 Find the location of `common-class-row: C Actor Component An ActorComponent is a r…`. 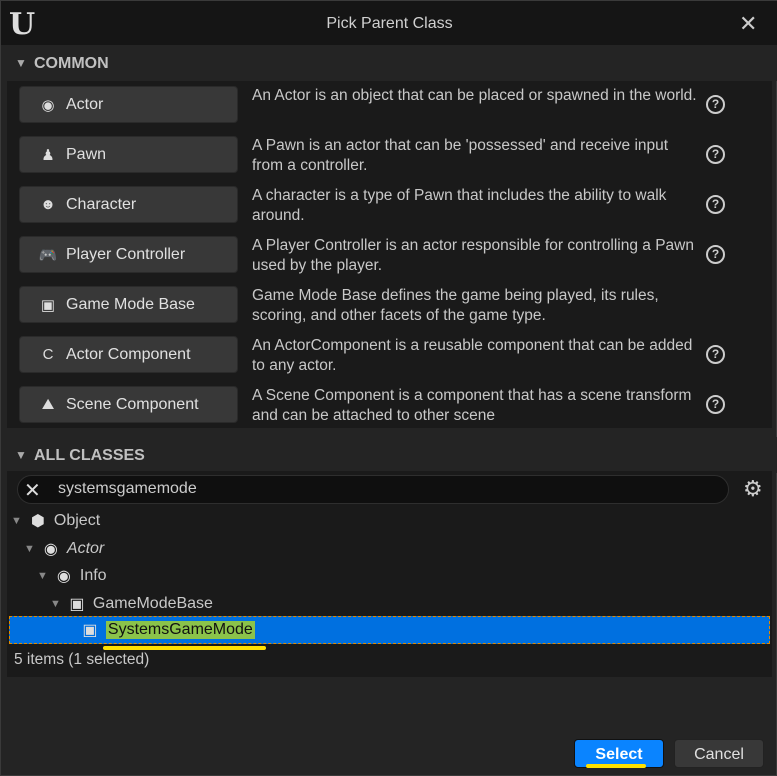

common-class-row: C Actor Component An ActorComponent is a r… is located at coordinates (389, 357).